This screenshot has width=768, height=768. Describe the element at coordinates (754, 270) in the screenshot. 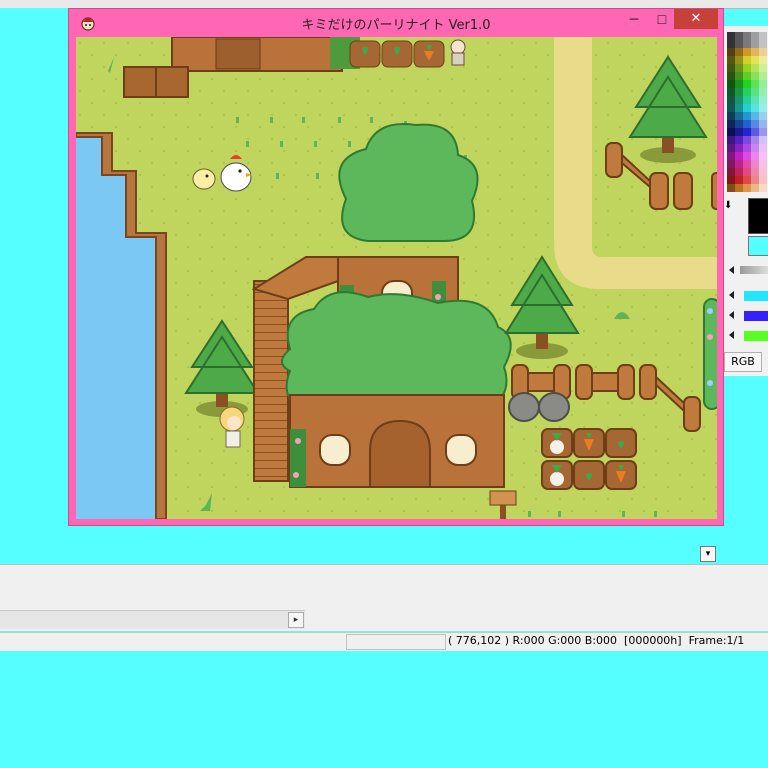

I see `gray-slider` at that location.